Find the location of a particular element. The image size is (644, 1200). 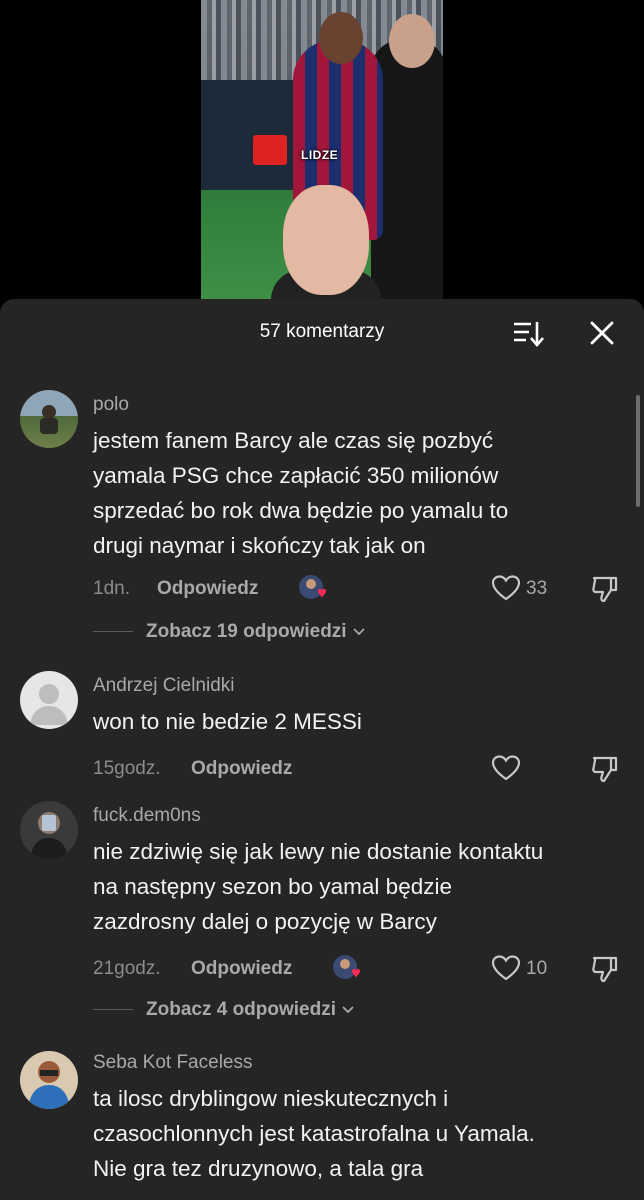

like-count: 33 is located at coordinates (537, 588).